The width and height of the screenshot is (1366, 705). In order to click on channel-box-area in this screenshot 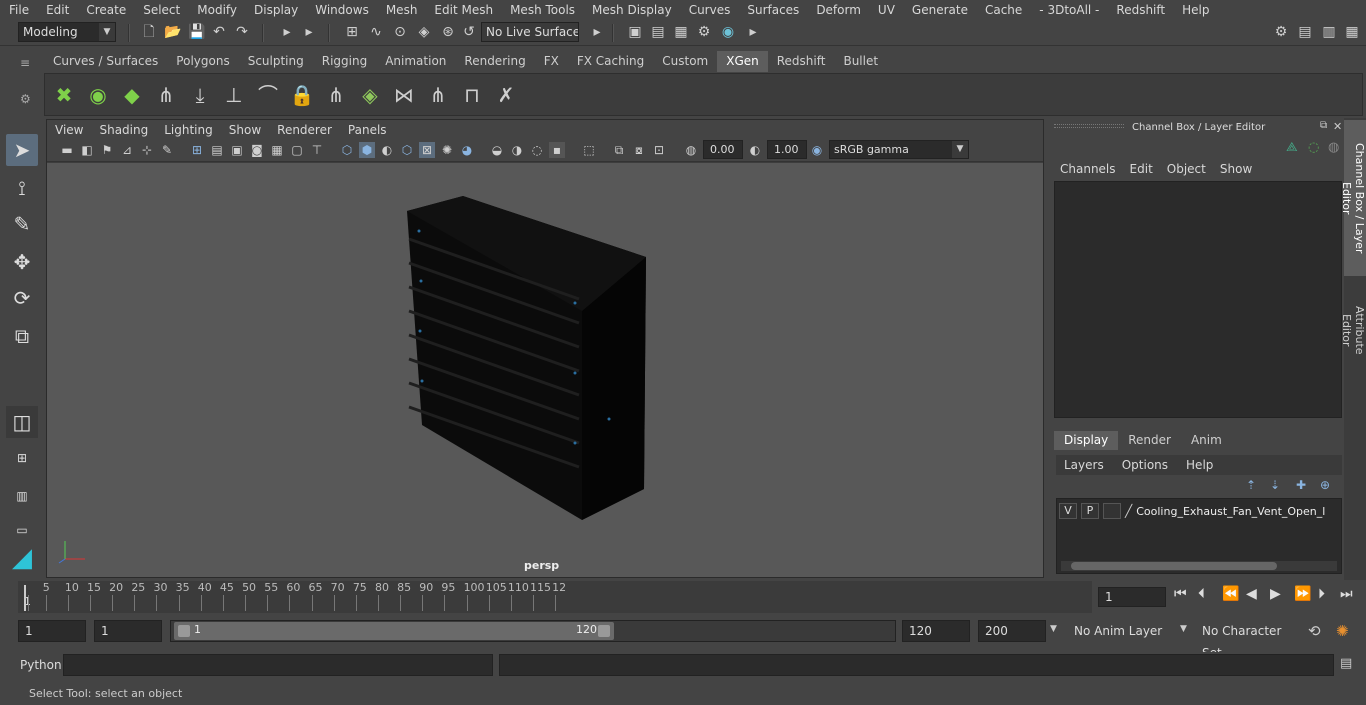, I will do `click(1198, 299)`.